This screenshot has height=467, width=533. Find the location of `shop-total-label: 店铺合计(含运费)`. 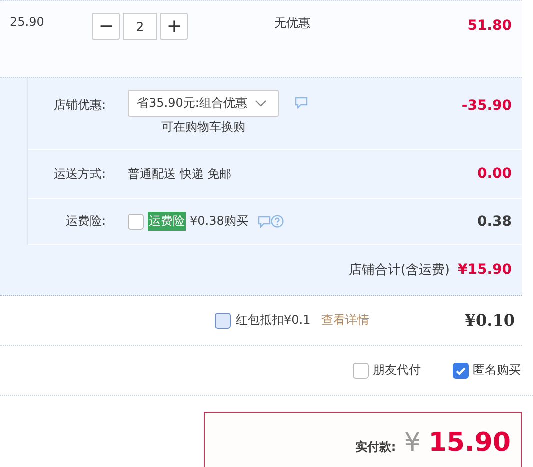

shop-total-label: 店铺合计(含运费) is located at coordinates (399, 270).